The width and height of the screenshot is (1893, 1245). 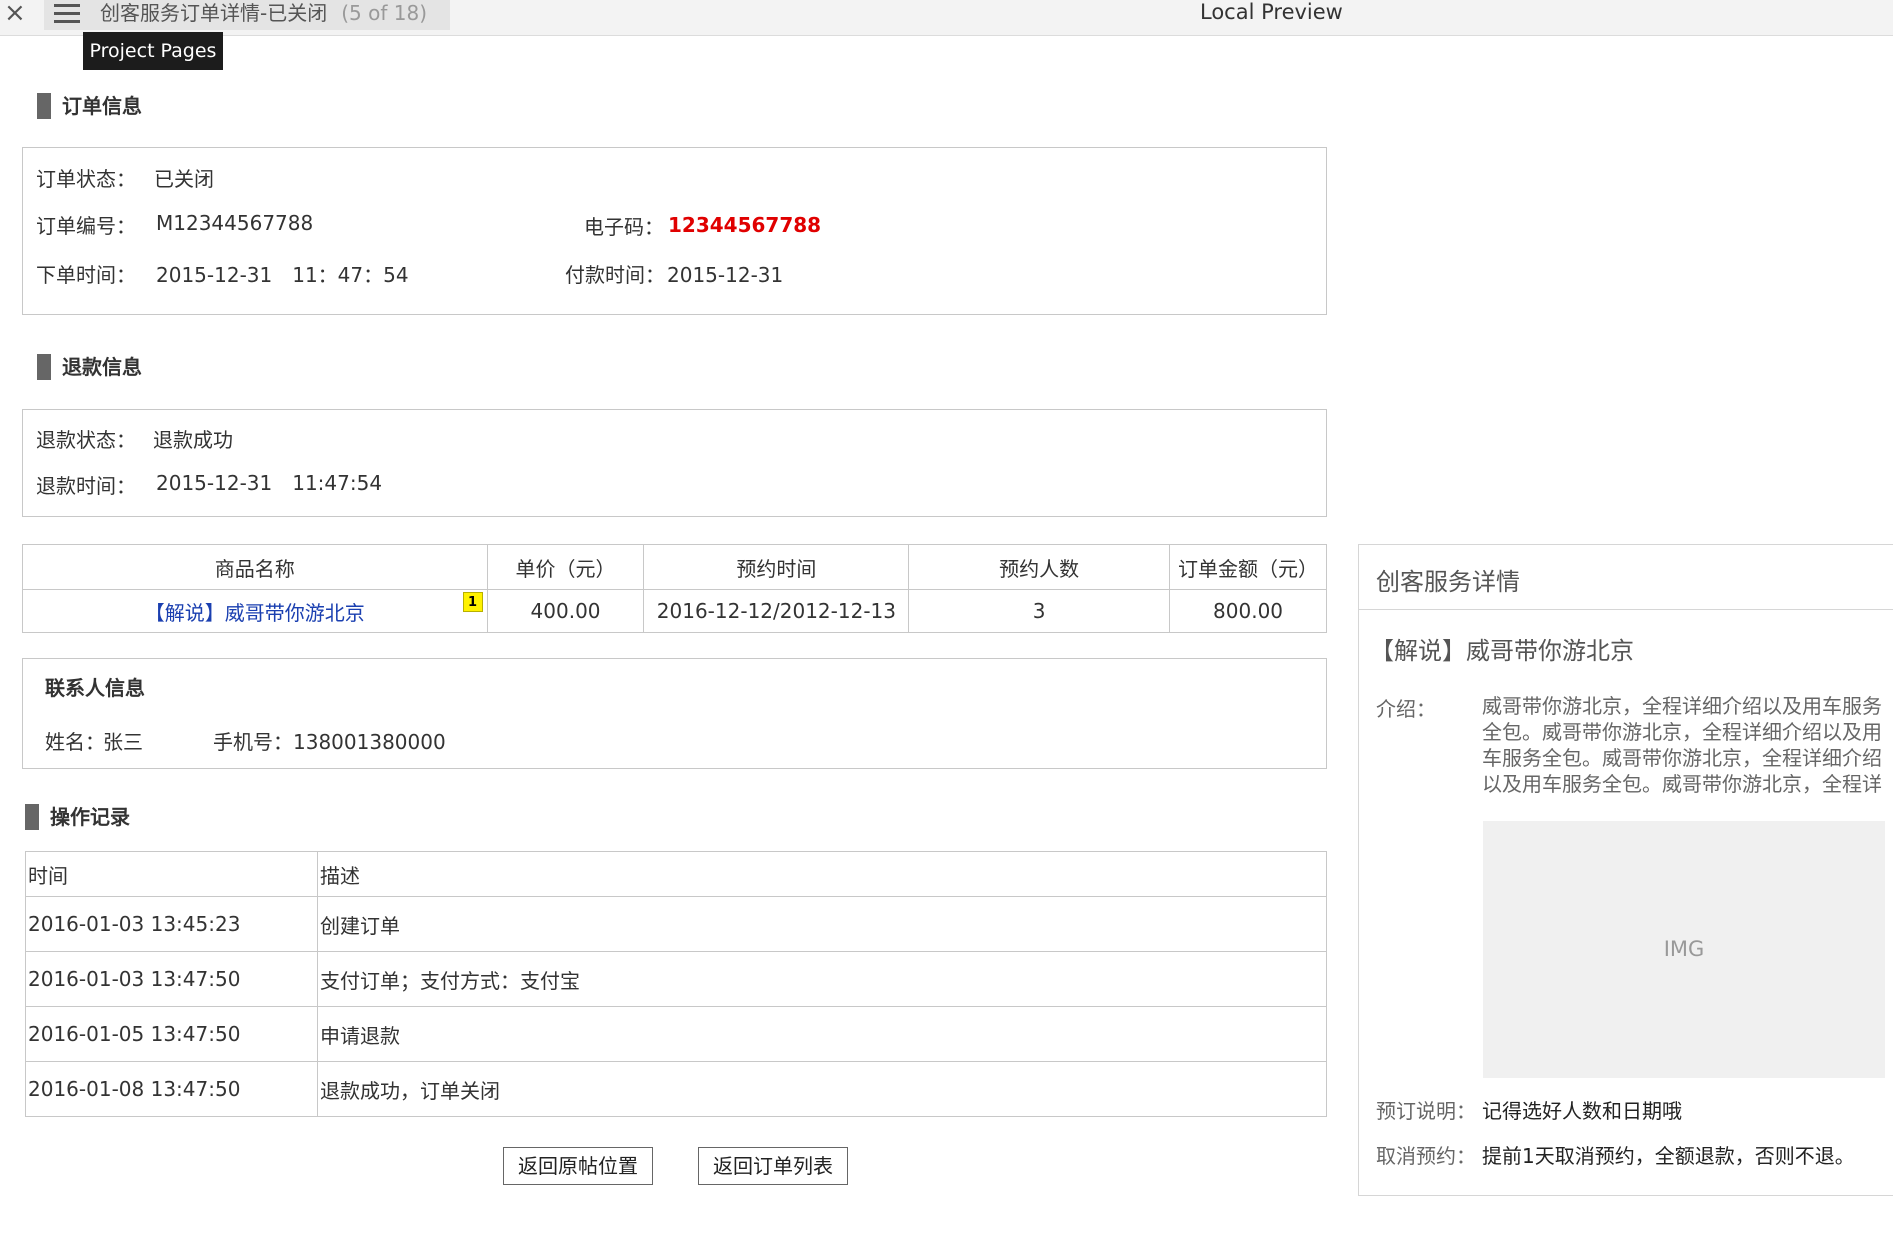 I want to click on contact-phone-value: 138001380000, so click(x=369, y=742).